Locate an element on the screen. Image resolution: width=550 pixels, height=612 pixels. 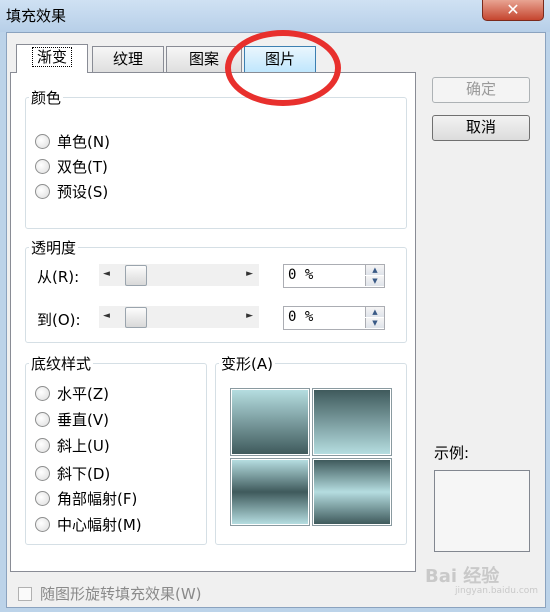
radio-one-color-label: 单色(N) is located at coordinates (83, 142).